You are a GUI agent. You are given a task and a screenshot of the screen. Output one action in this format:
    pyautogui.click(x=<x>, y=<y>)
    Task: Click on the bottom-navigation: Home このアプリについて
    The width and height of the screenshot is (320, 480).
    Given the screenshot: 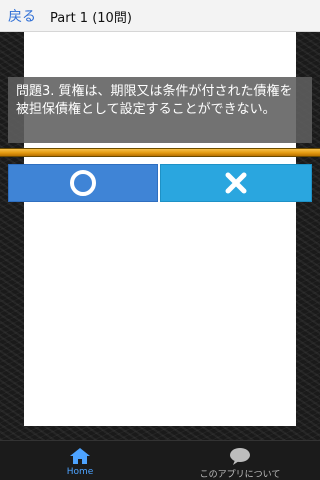 What is the action you would take?
    pyautogui.click(x=160, y=460)
    